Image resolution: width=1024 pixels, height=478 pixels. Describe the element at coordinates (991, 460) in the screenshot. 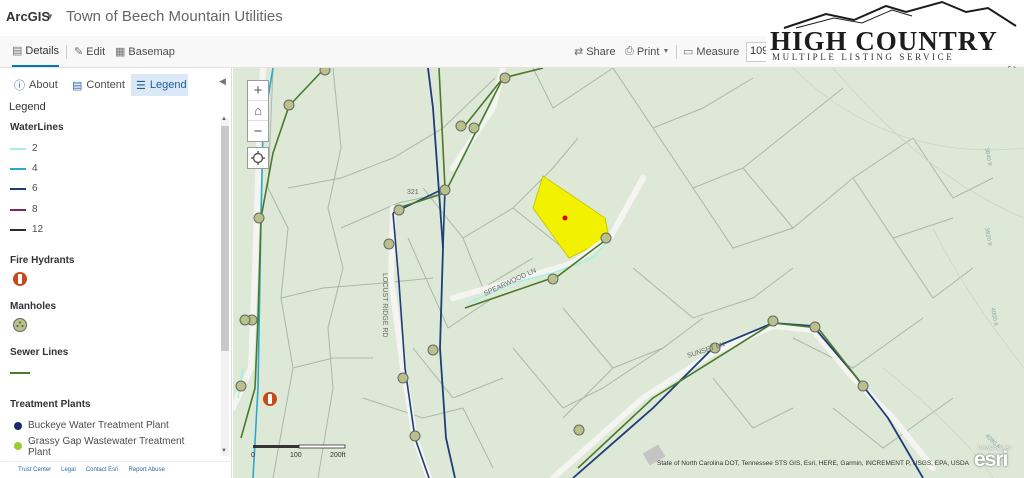

I see `esri-logo: esri` at that location.